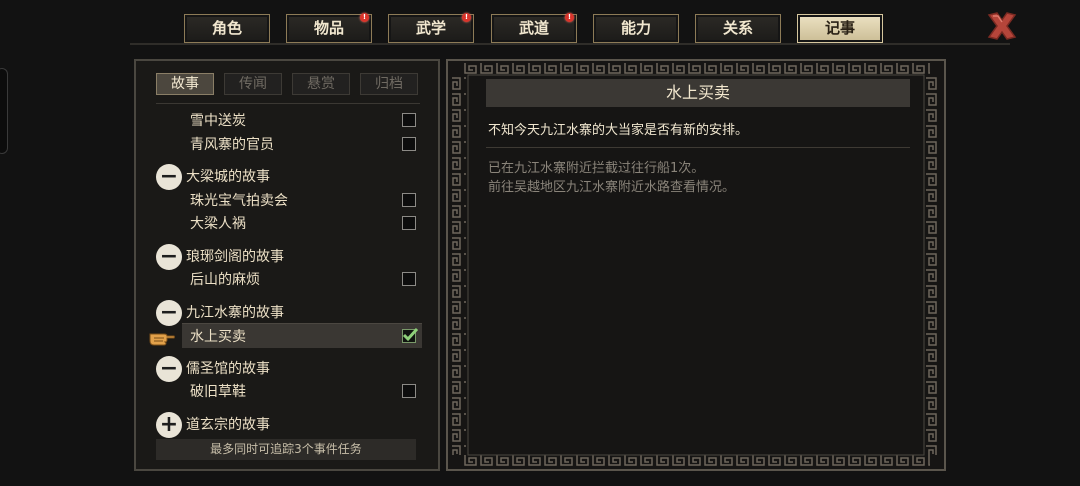 The width and height of the screenshot is (1080, 486). Describe the element at coordinates (287, 177) in the screenshot. I see `quest-group: − 大梁城的故事` at that location.